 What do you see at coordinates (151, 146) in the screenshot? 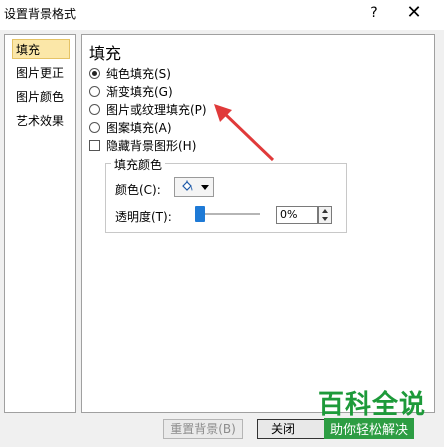
I see `option-label: 隐藏背景图形(H)` at bounding box center [151, 146].